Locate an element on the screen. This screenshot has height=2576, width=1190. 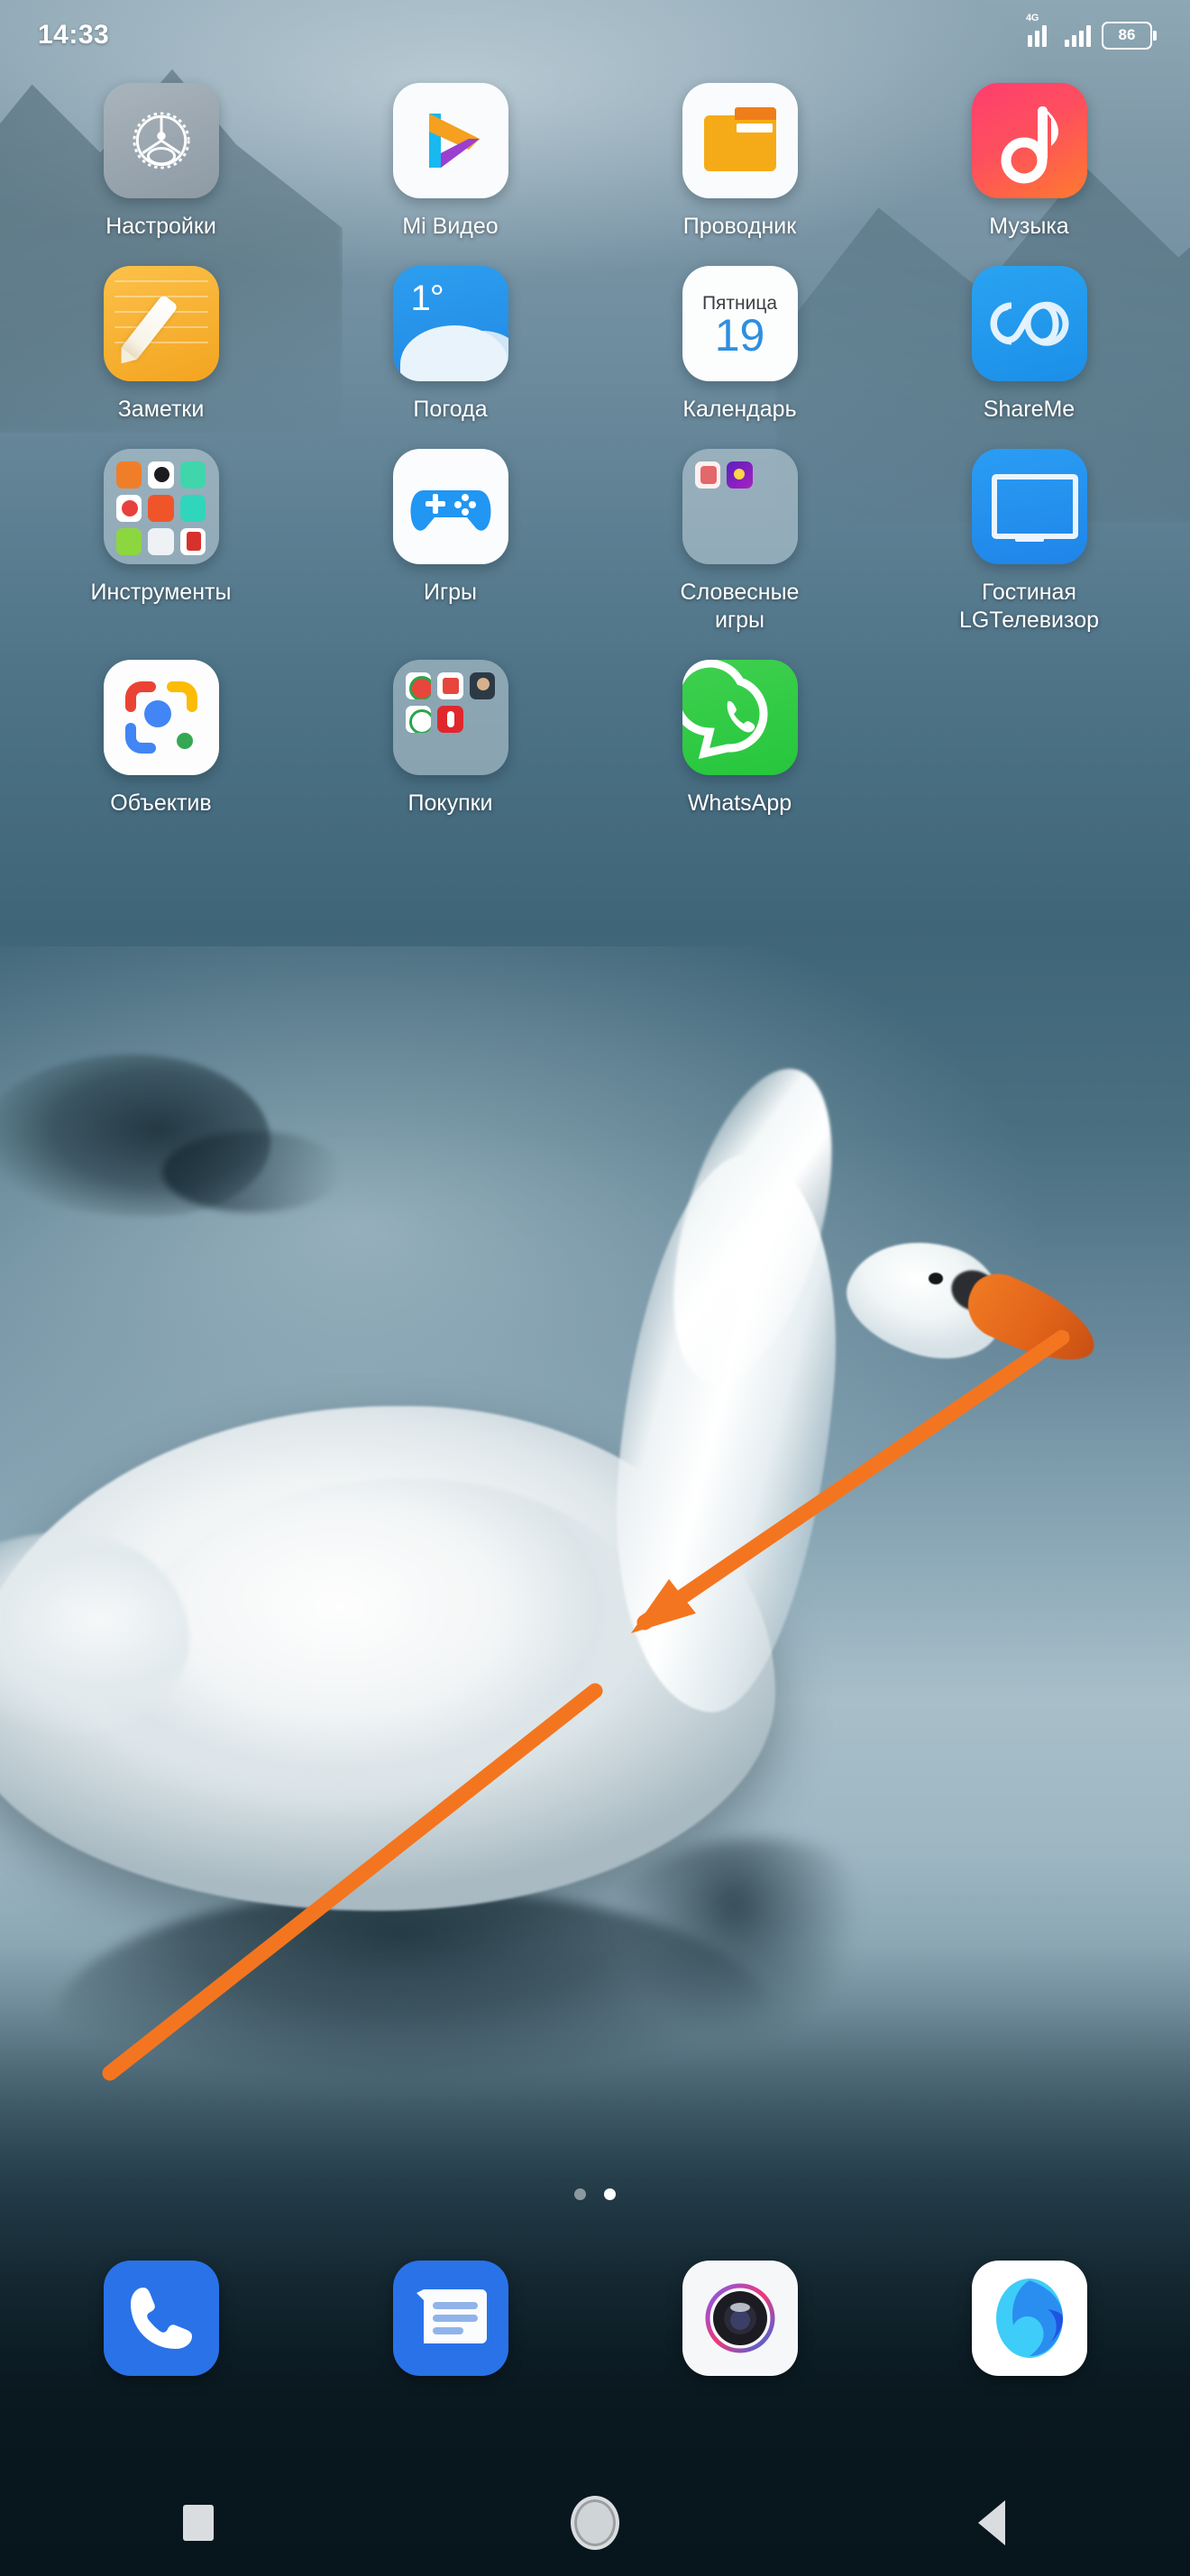
folder-shopping: Покупки is located at coordinates (450, 739).